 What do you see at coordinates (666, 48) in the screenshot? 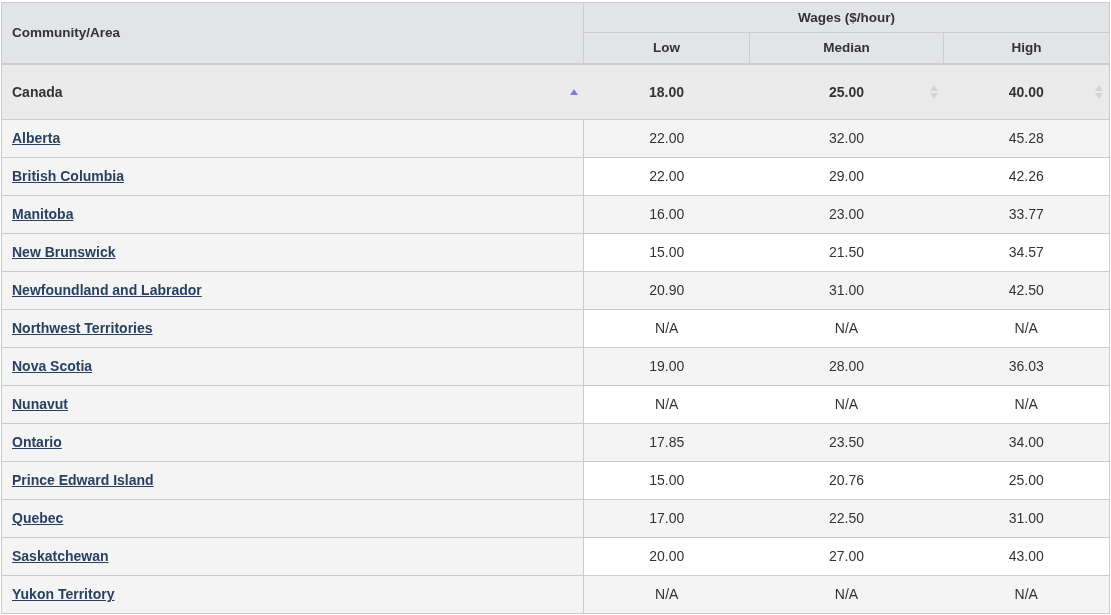
I see `column-header: Low` at bounding box center [666, 48].